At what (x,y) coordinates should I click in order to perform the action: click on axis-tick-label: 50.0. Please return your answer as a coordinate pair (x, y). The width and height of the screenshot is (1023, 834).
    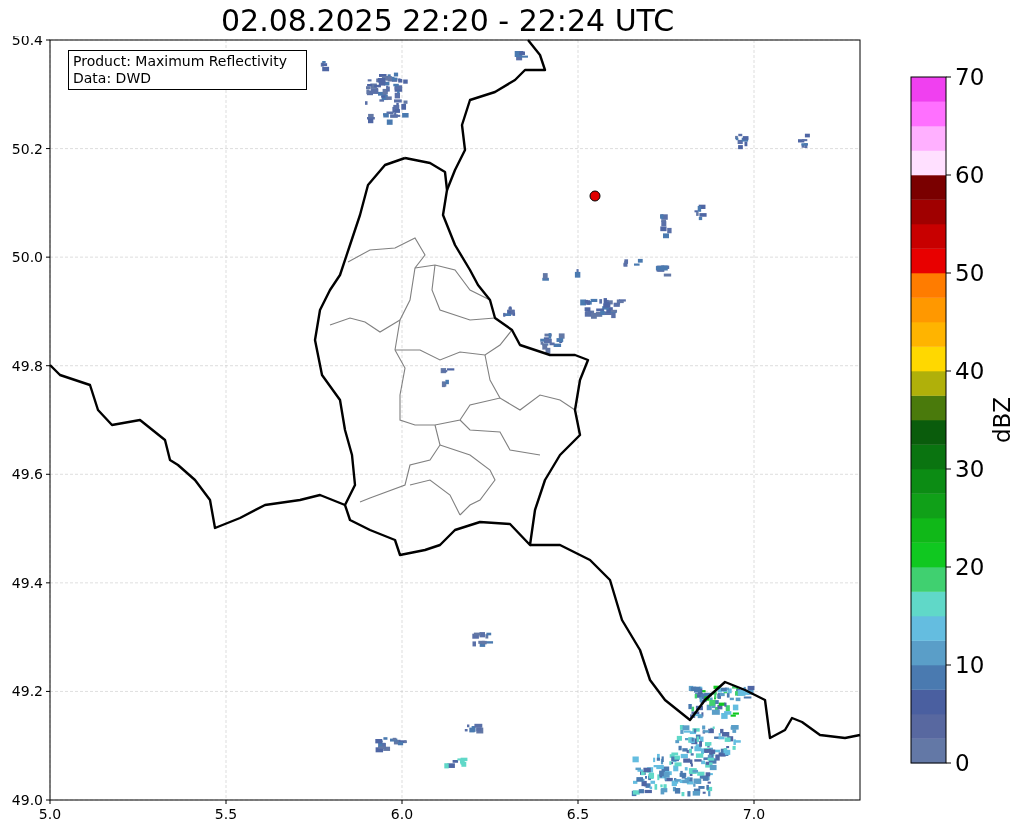
    Looking at the image, I should click on (27, 257).